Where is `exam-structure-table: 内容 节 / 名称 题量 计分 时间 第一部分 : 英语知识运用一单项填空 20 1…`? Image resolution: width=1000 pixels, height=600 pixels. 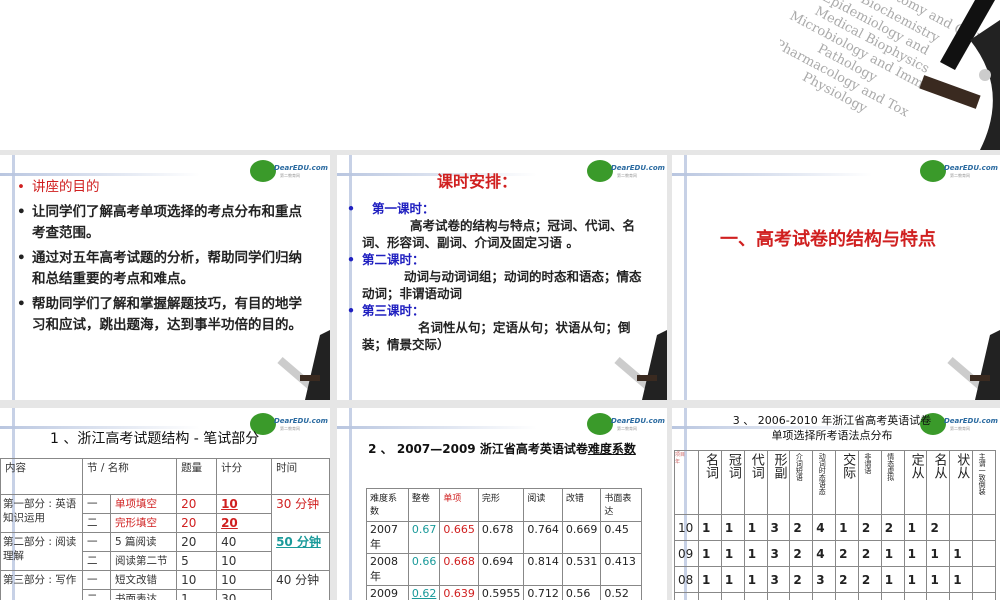 exam-structure-table: 内容 节 / 名称 题量 计分 时间 第一部分 : 英语知识运用一单项填空 20 1… is located at coordinates (165, 529).